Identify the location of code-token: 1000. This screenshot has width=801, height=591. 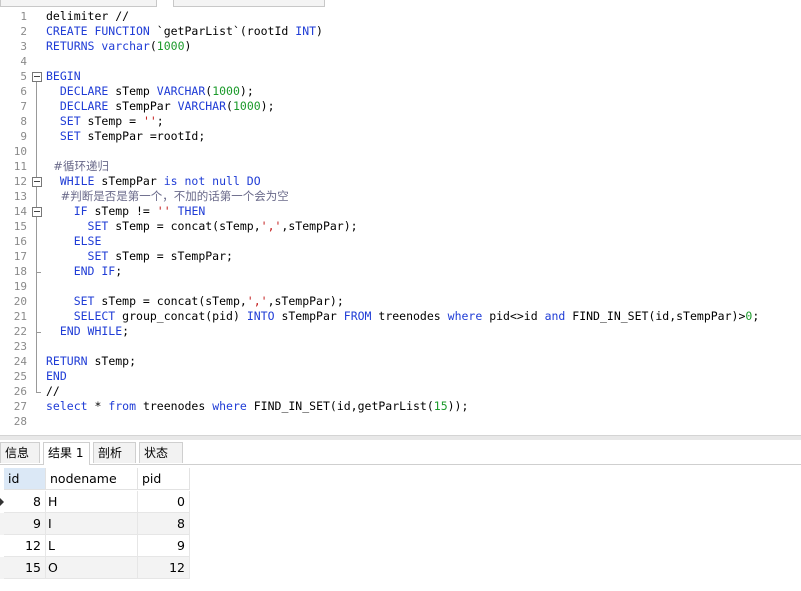
(170, 46).